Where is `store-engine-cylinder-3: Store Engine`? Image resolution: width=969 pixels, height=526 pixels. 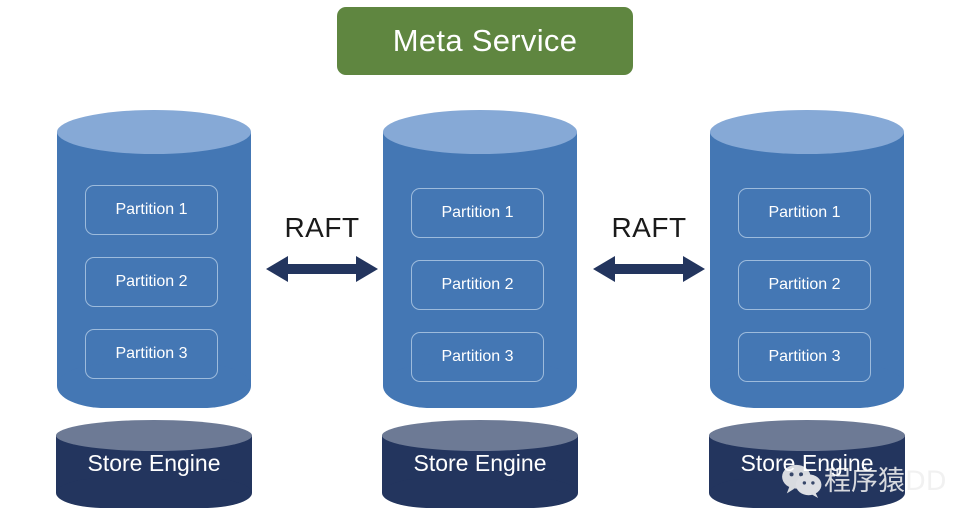
store-engine-cylinder-3: Store Engine is located at coordinates (807, 465).